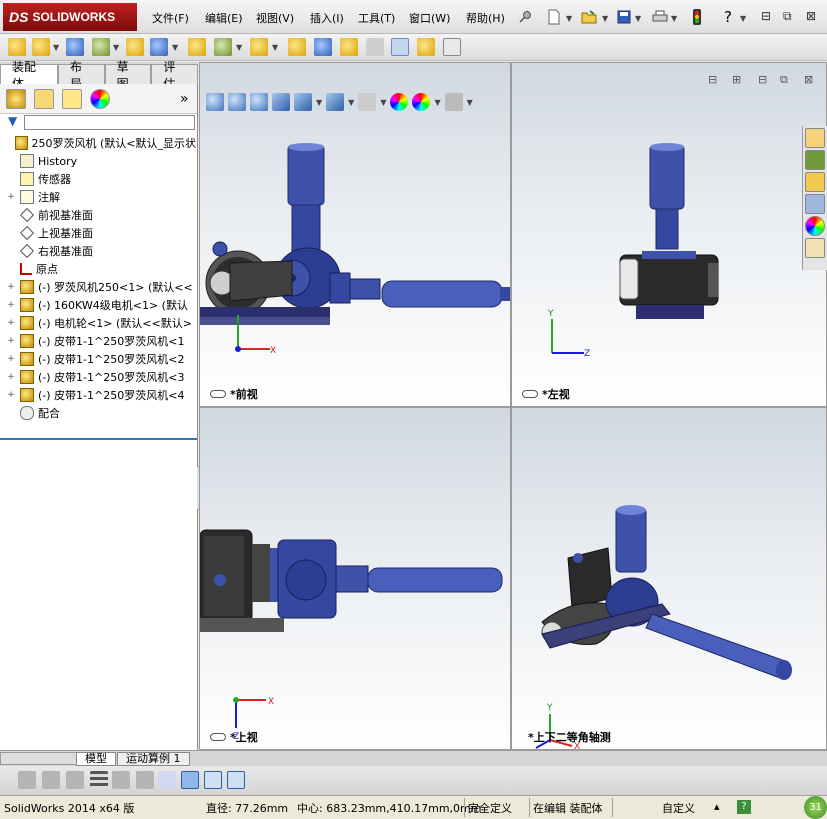  Describe the element at coordinates (815, 138) in the screenshot. I see `solidworks-resources-icon` at that location.